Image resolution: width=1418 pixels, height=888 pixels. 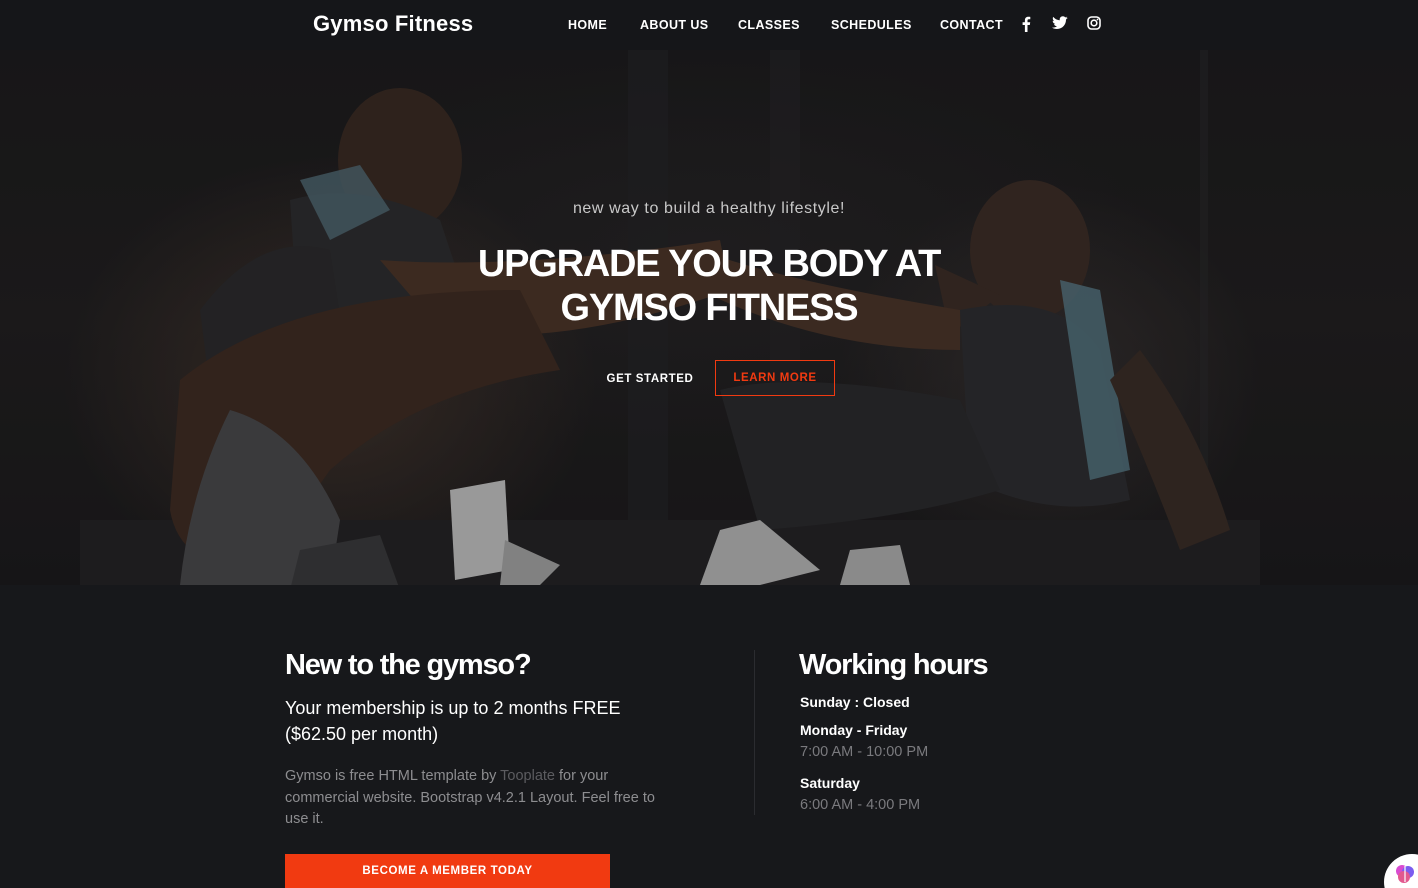 I want to click on become-member-button: BECOME A MEMBER TODAY, so click(x=447, y=871).